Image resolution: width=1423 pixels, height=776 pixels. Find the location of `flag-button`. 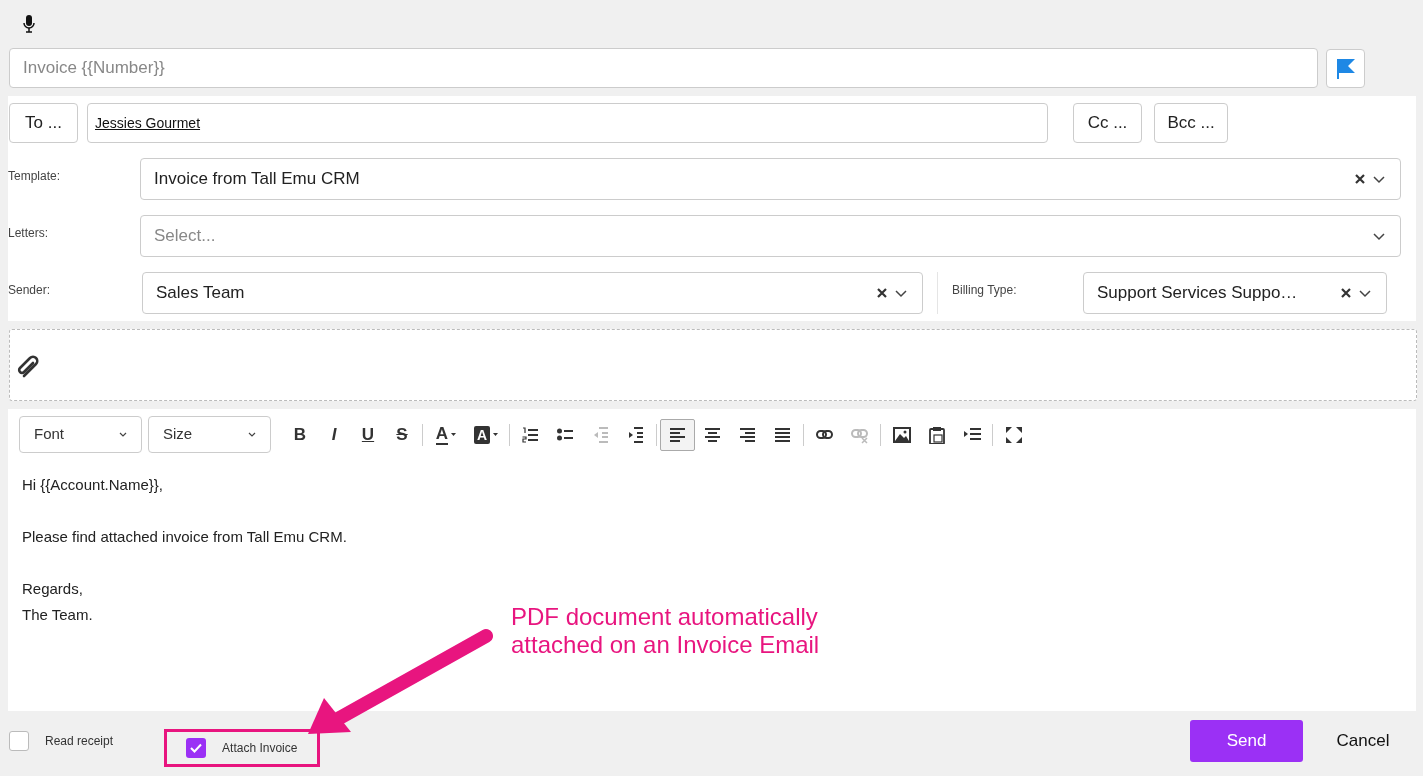

flag-button is located at coordinates (1345, 68).